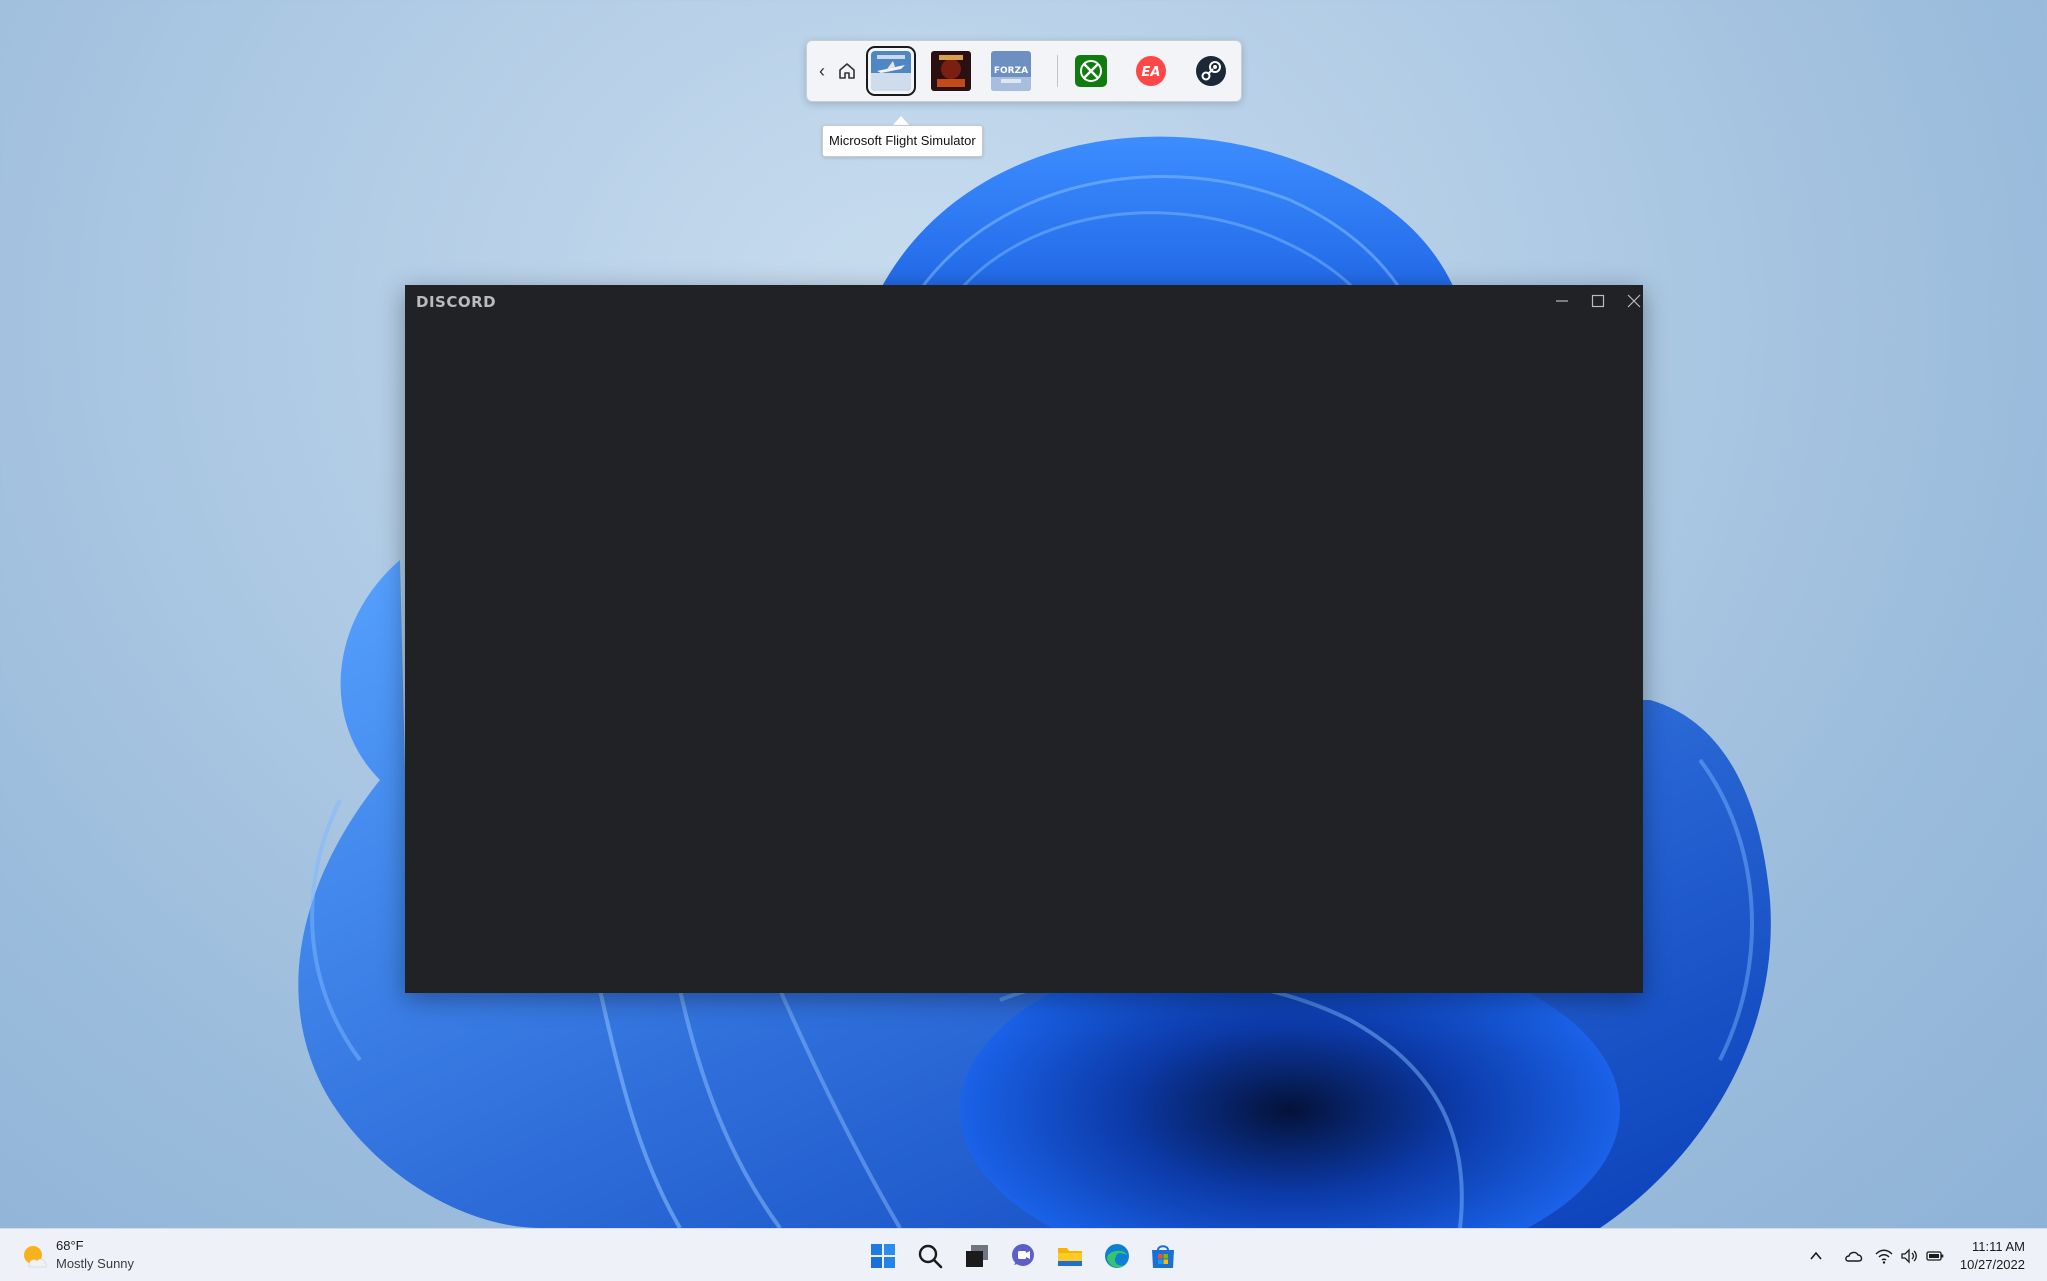 The height and width of the screenshot is (1281, 2047). I want to click on minimize-icon, so click(1562, 301).